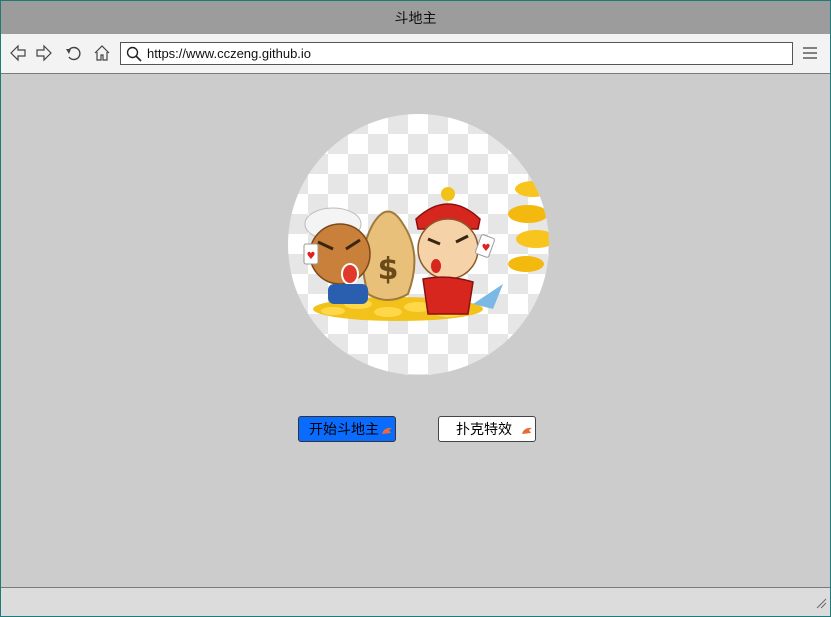 Image resolution: width=831 pixels, height=617 pixels. I want to click on url-text: https://www.cczeng.github.io, so click(229, 53).